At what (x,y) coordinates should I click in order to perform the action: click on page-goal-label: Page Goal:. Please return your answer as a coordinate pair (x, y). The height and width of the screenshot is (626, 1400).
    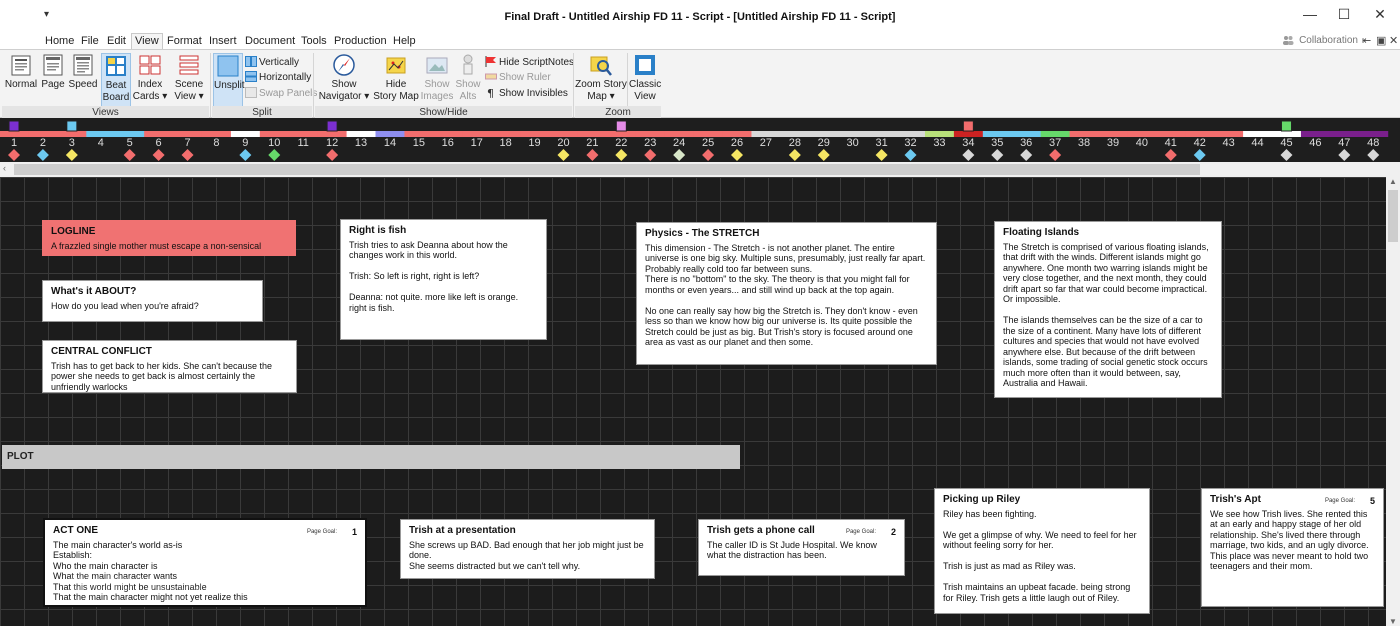
    Looking at the image, I should click on (321, 532).